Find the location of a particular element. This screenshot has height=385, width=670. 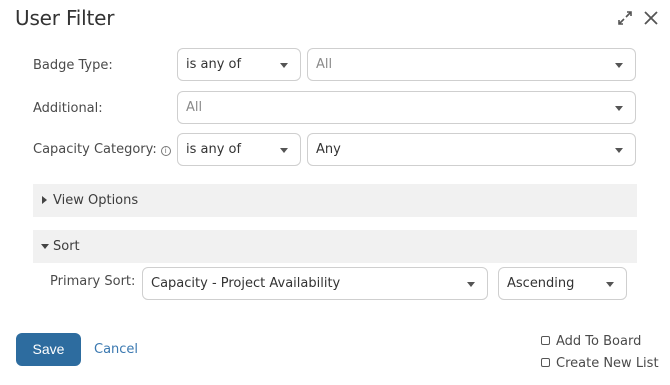

info-icon: i is located at coordinates (165, 151).